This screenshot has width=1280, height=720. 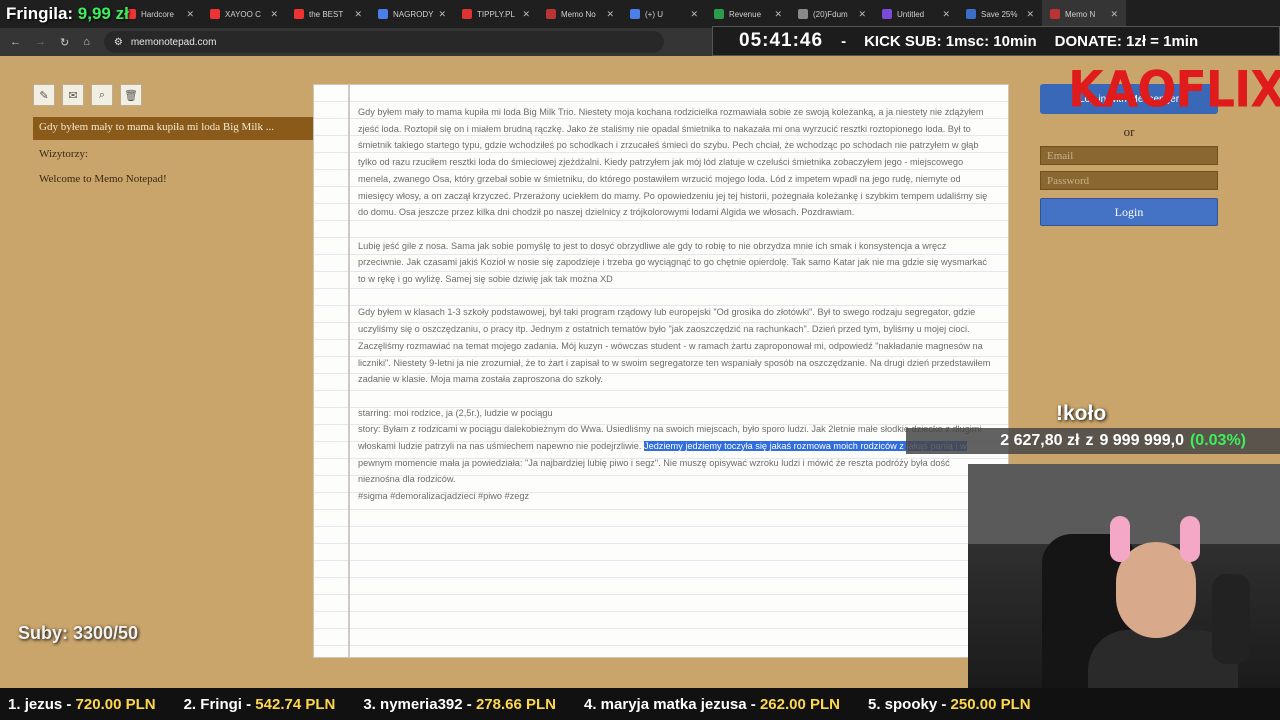 I want to click on entry-name: maryja matka jezusa, so click(x=673, y=704).